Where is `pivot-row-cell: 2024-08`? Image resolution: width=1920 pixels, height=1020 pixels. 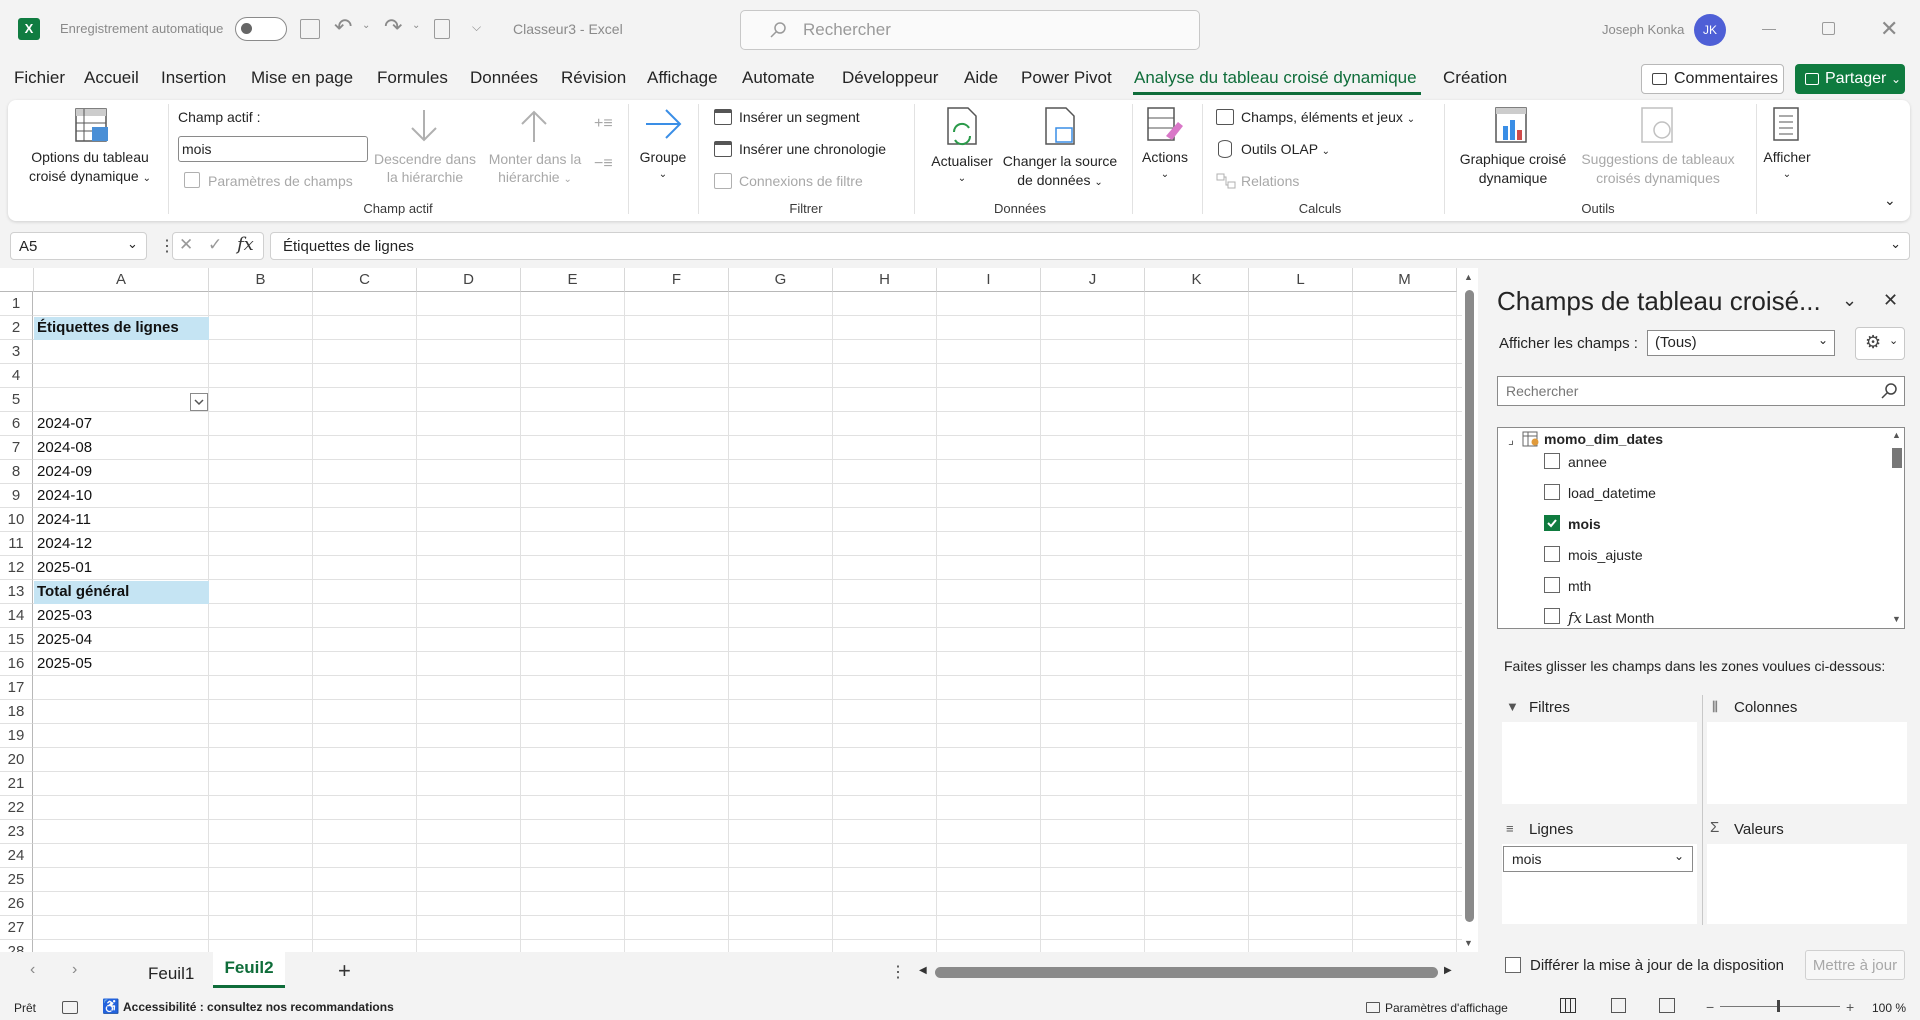 pivot-row-cell: 2024-08 is located at coordinates (64, 448).